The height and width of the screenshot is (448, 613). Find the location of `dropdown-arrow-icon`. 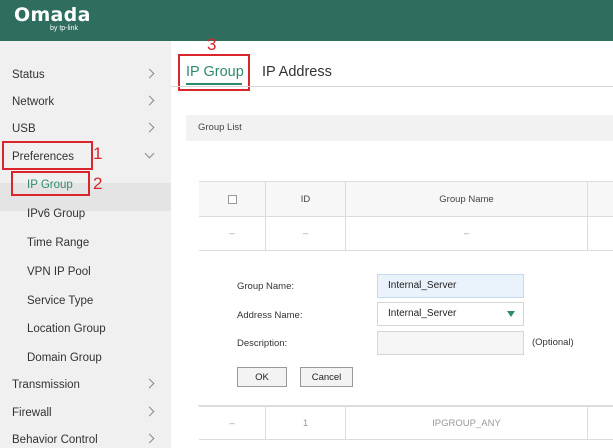

dropdown-arrow-icon is located at coordinates (511, 314).